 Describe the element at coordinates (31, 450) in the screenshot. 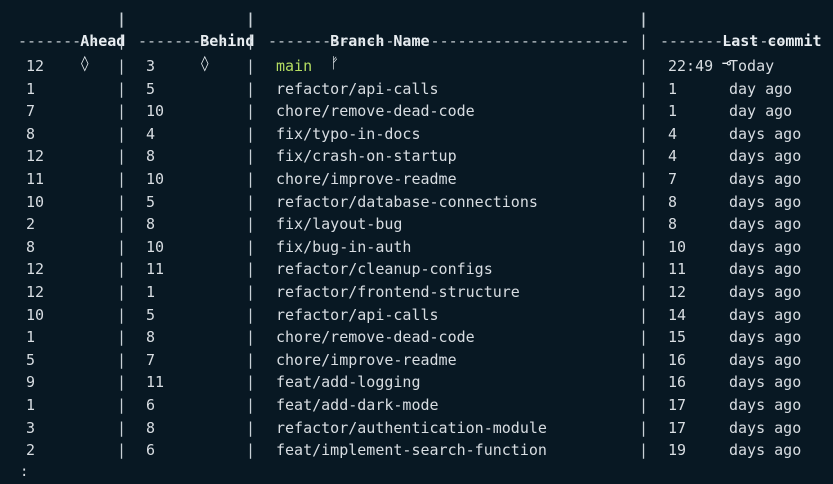

I see `ahead-value: 2` at that location.